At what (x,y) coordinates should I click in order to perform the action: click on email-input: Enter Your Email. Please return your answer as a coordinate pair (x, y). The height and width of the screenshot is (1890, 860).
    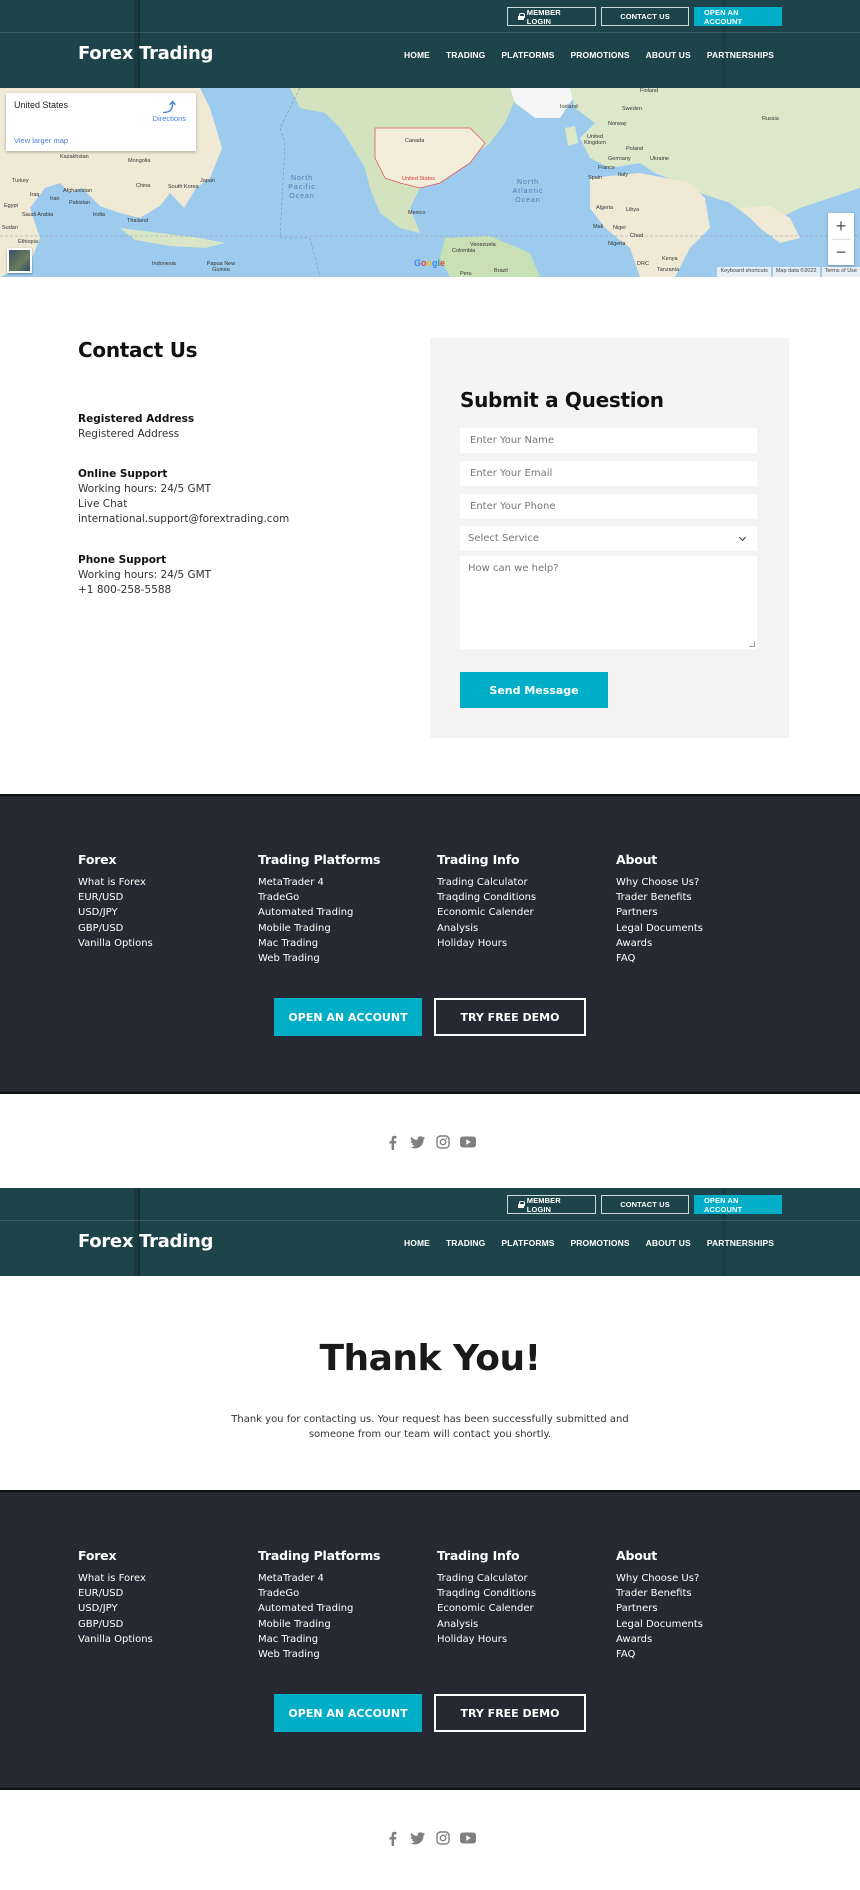
    Looking at the image, I should click on (608, 473).